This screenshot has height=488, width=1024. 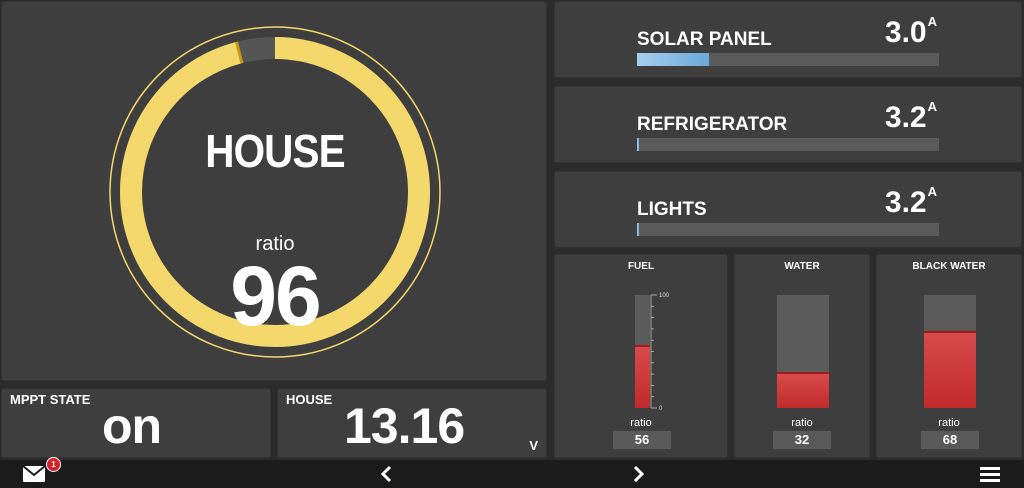 What do you see at coordinates (660, 352) in the screenshot?
I see `tank-scale: 100 0` at bounding box center [660, 352].